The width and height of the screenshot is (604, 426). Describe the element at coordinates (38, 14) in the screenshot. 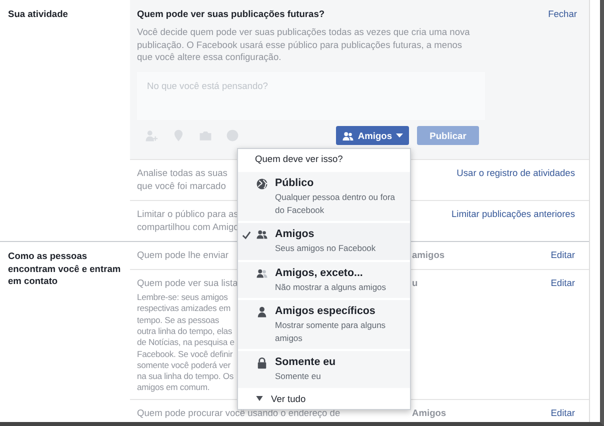

I see `section-label: Sua atividade` at that location.